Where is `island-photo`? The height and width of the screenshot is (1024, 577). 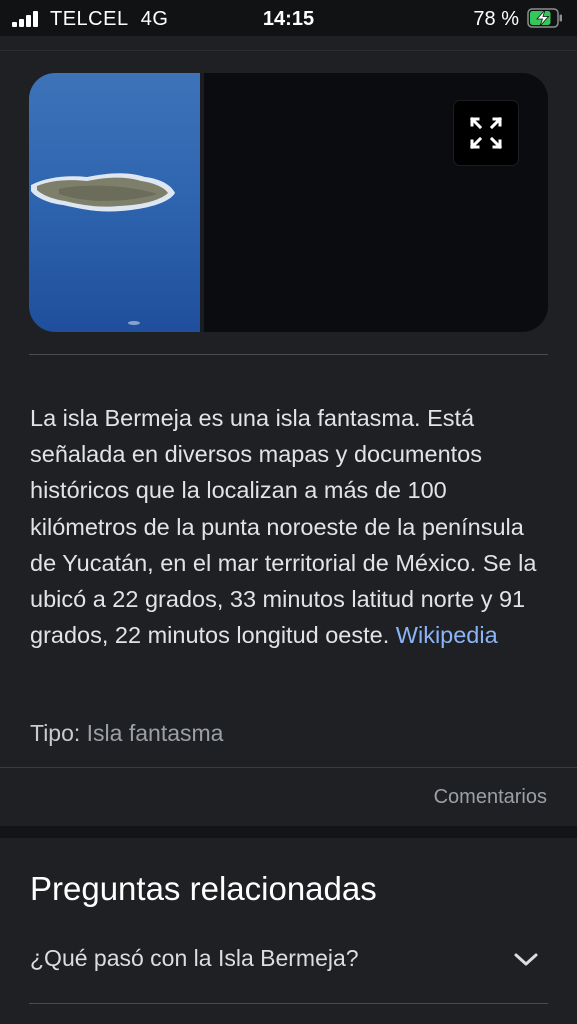
island-photo is located at coordinates (114, 202).